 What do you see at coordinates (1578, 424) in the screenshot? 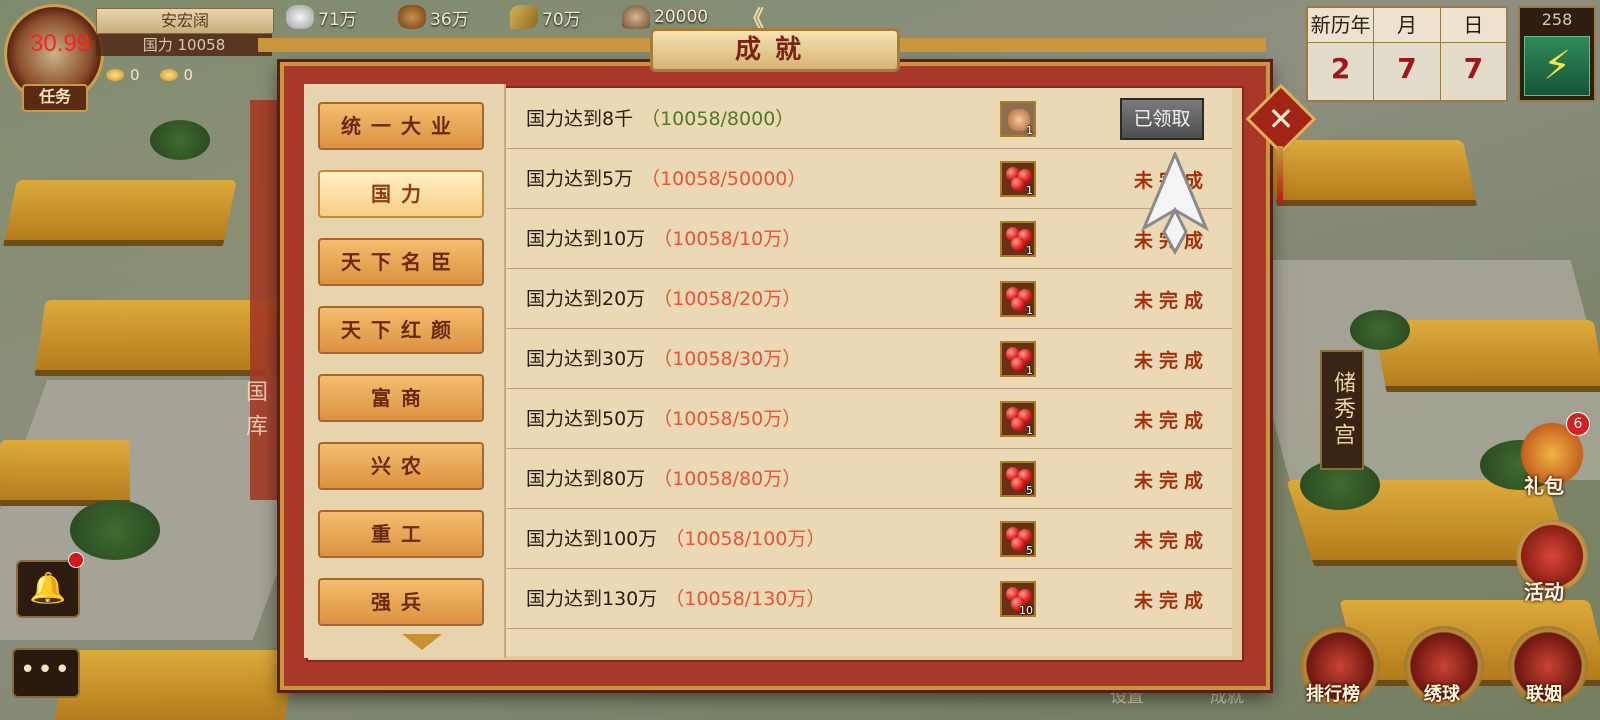
I see `gift-badge: 6` at bounding box center [1578, 424].